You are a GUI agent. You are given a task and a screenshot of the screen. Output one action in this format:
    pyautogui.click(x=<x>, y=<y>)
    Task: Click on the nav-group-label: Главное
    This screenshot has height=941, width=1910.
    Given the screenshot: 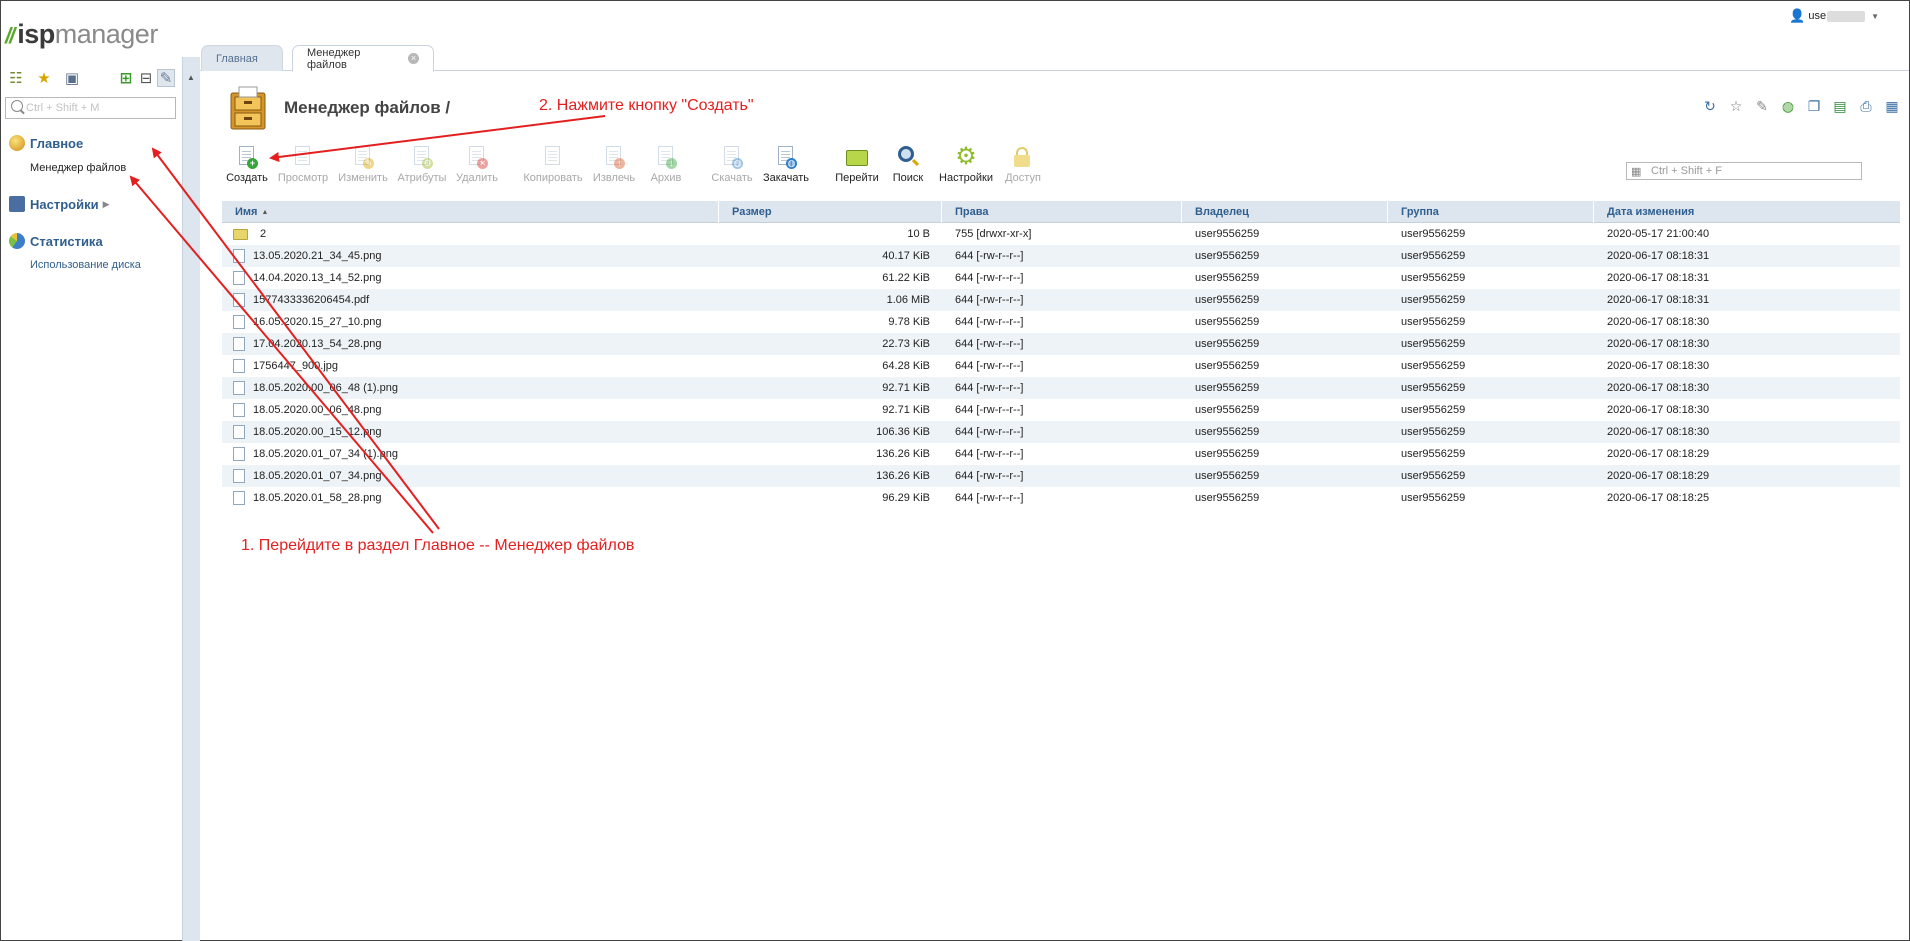 What is the action you would take?
    pyautogui.click(x=57, y=143)
    